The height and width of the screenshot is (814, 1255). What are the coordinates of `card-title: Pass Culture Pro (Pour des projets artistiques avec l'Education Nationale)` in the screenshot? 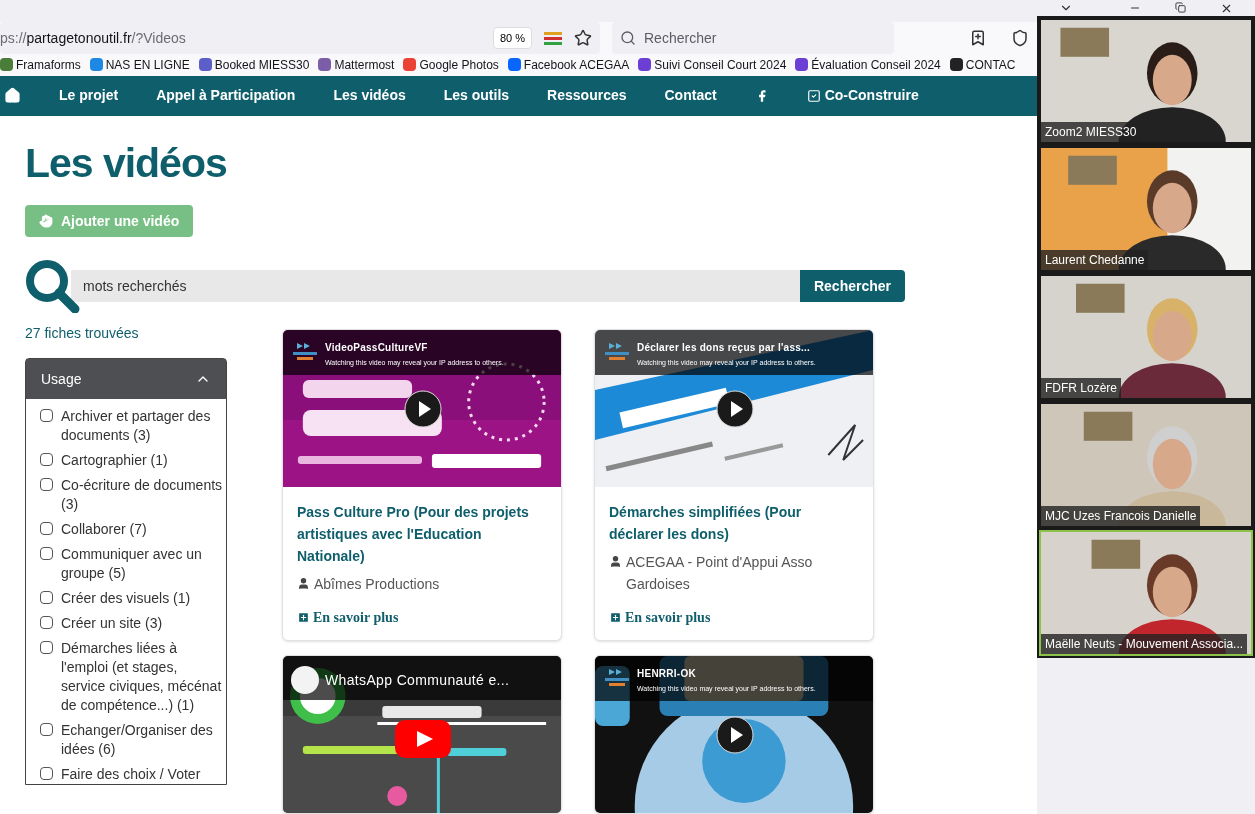 It's located at (422, 534).